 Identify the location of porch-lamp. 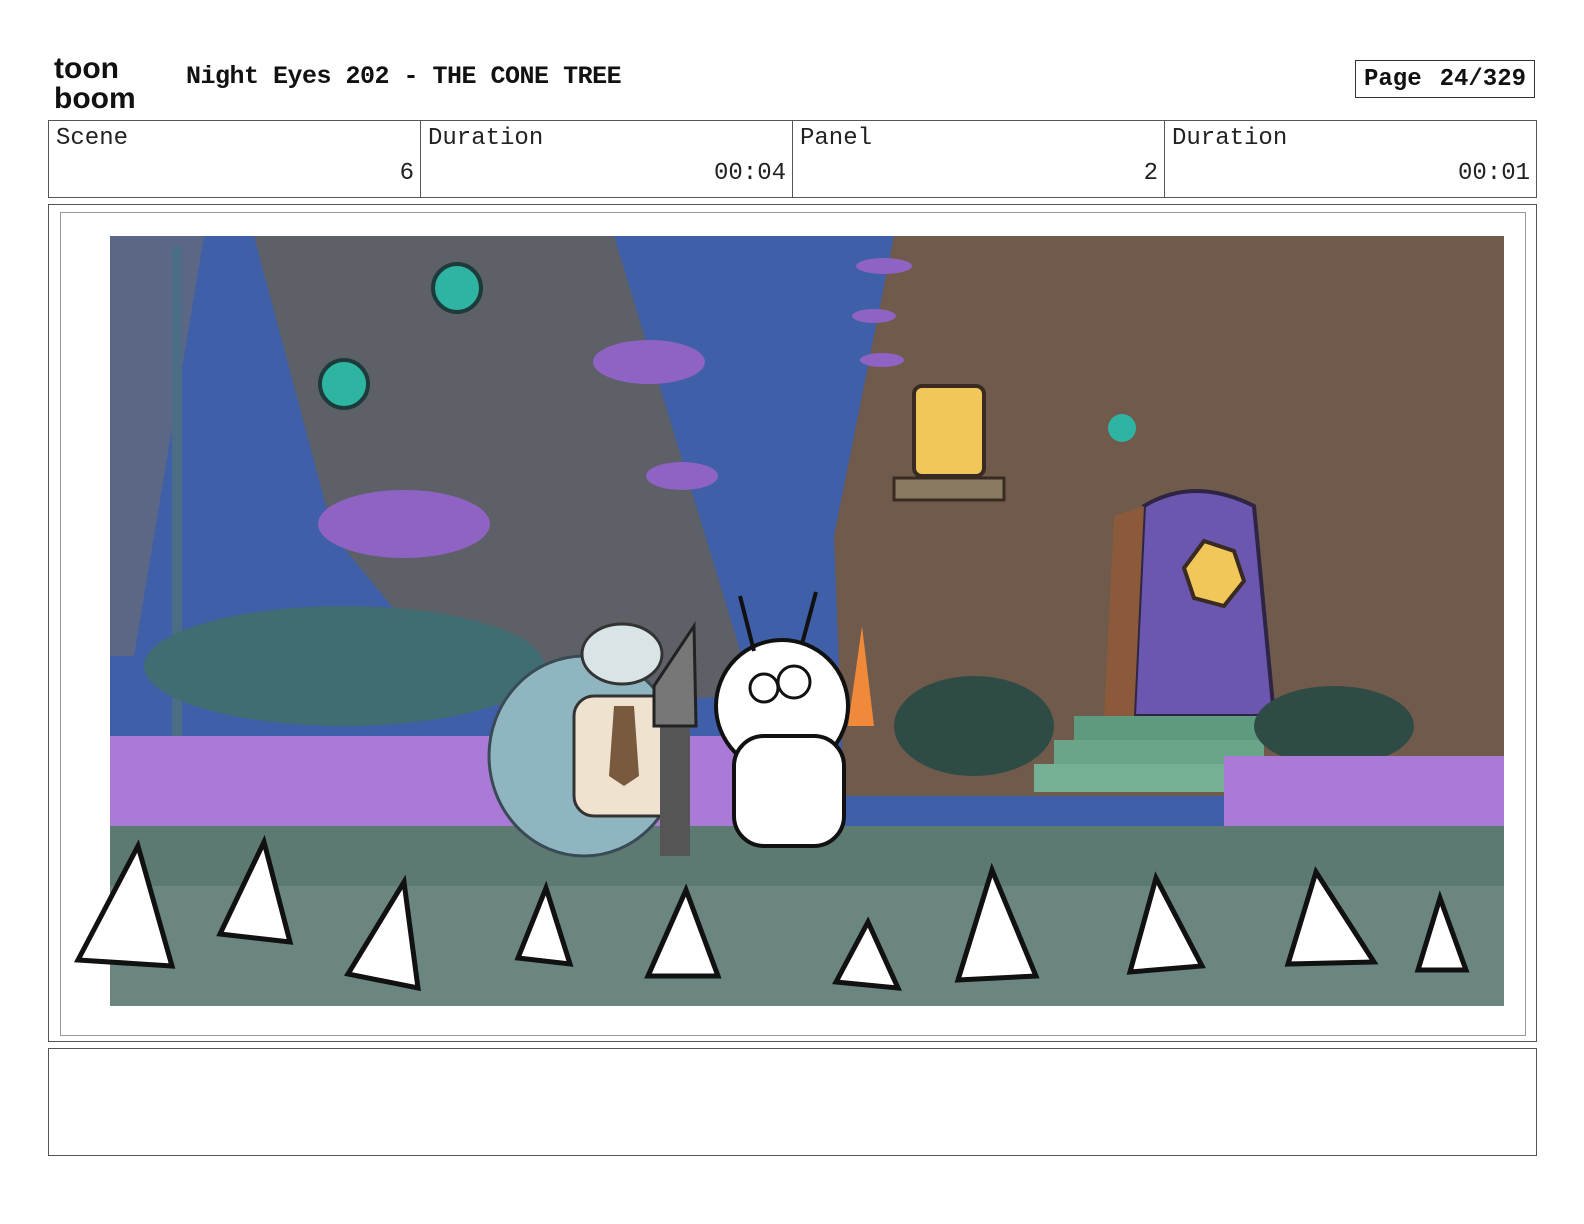
(1122, 428).